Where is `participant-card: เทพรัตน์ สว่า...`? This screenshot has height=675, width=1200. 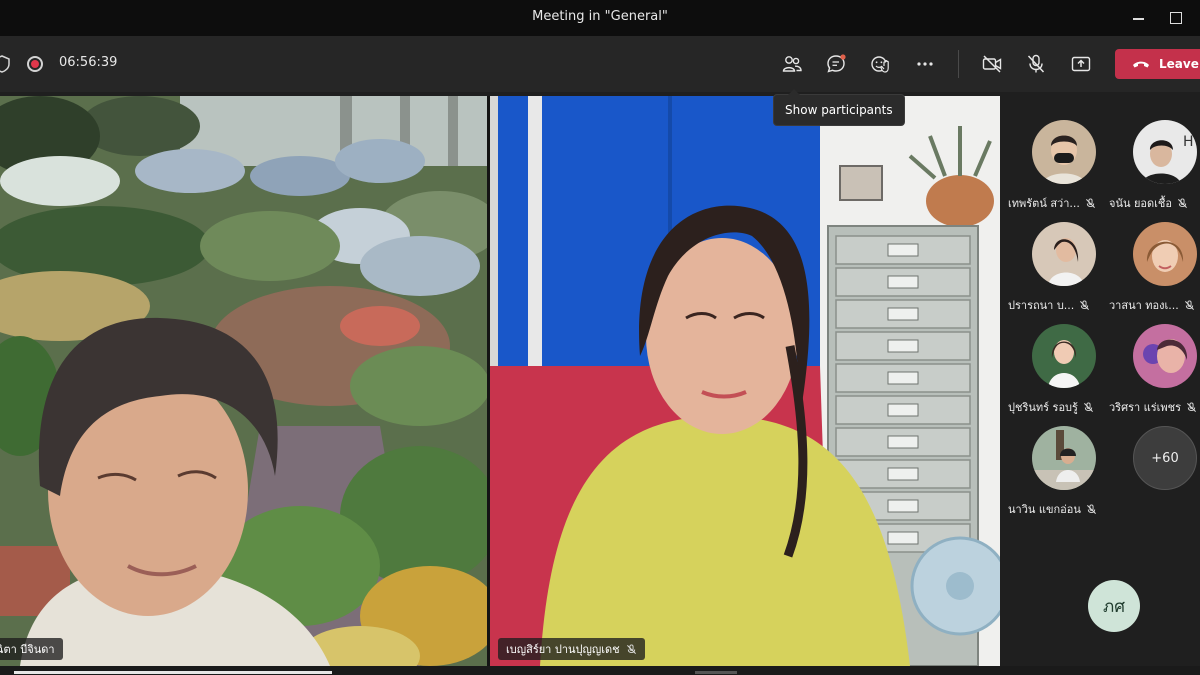 participant-card: เทพรัตน์ สว่า... is located at coordinates (1052, 153).